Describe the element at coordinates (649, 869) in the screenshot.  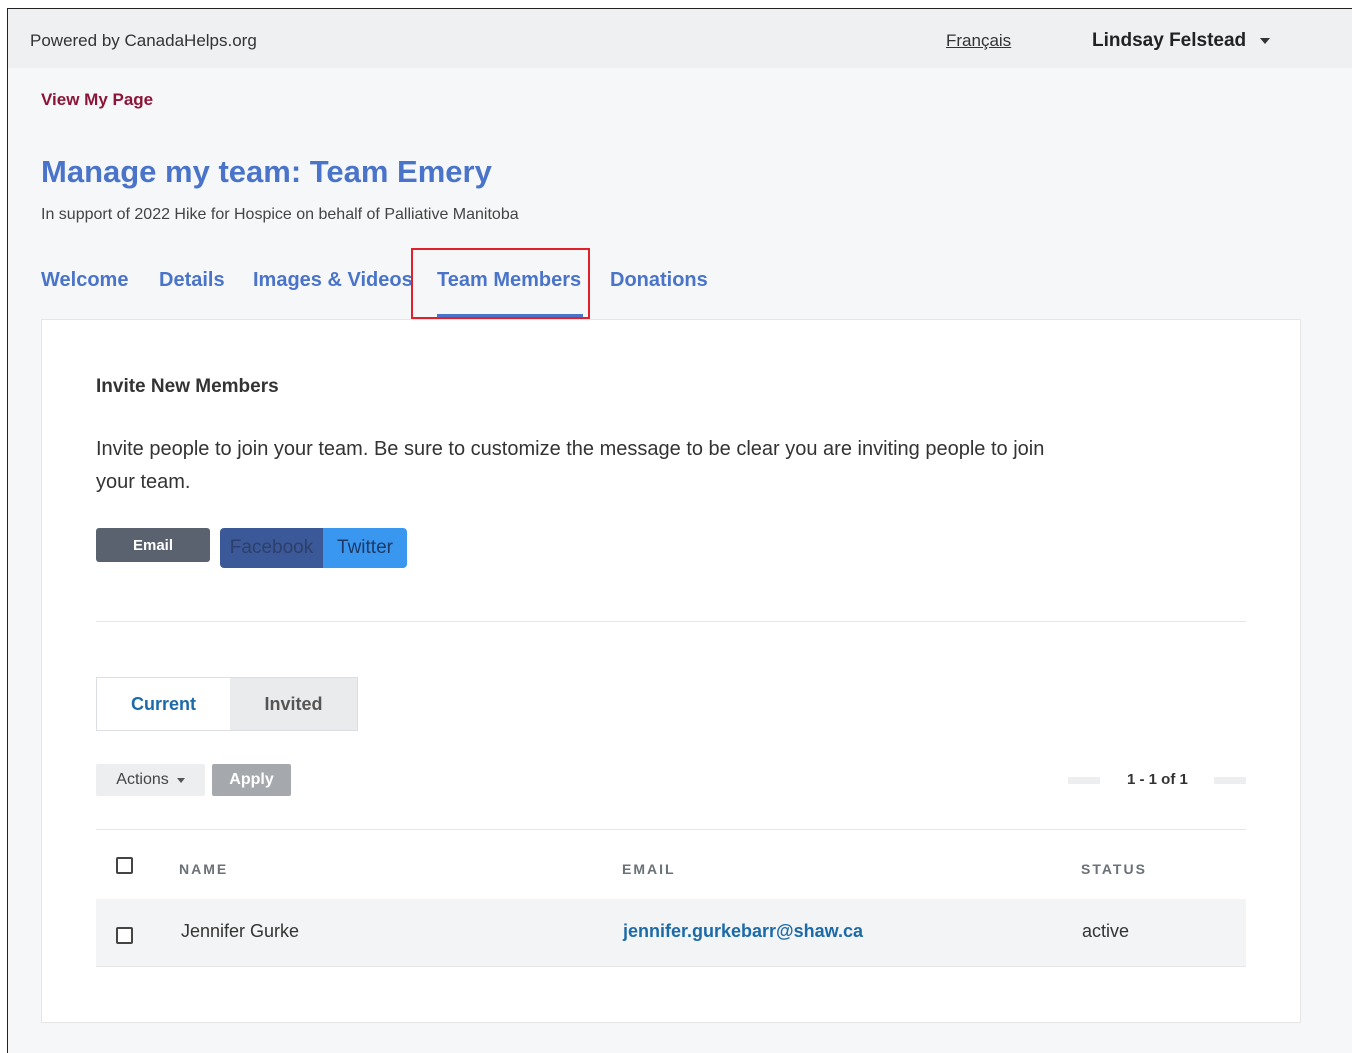
I see `column-header-email: EMAIL` at that location.